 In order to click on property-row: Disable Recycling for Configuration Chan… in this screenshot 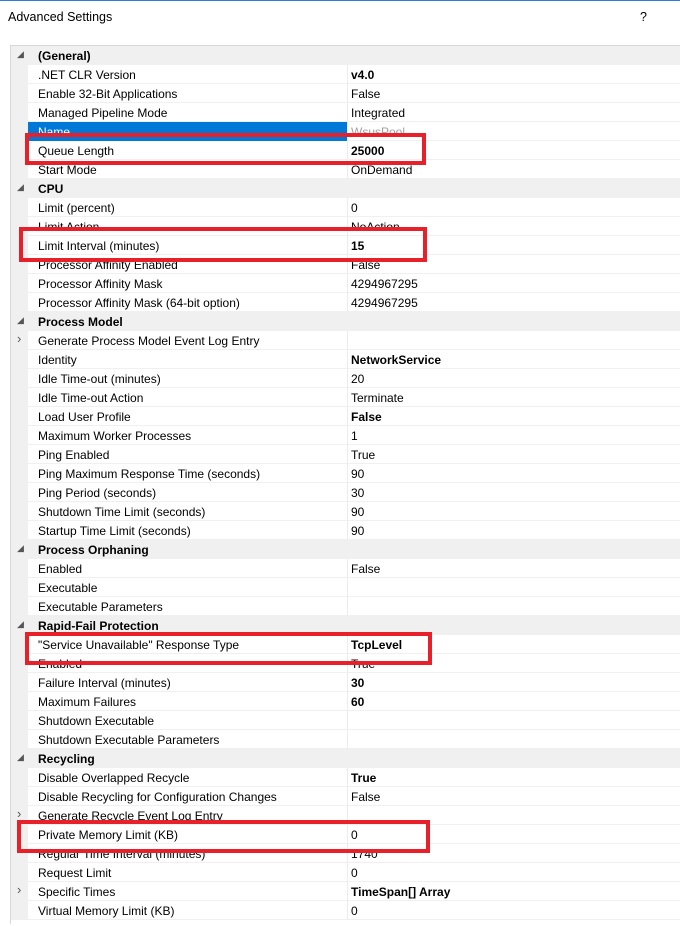, I will do `click(345, 796)`.